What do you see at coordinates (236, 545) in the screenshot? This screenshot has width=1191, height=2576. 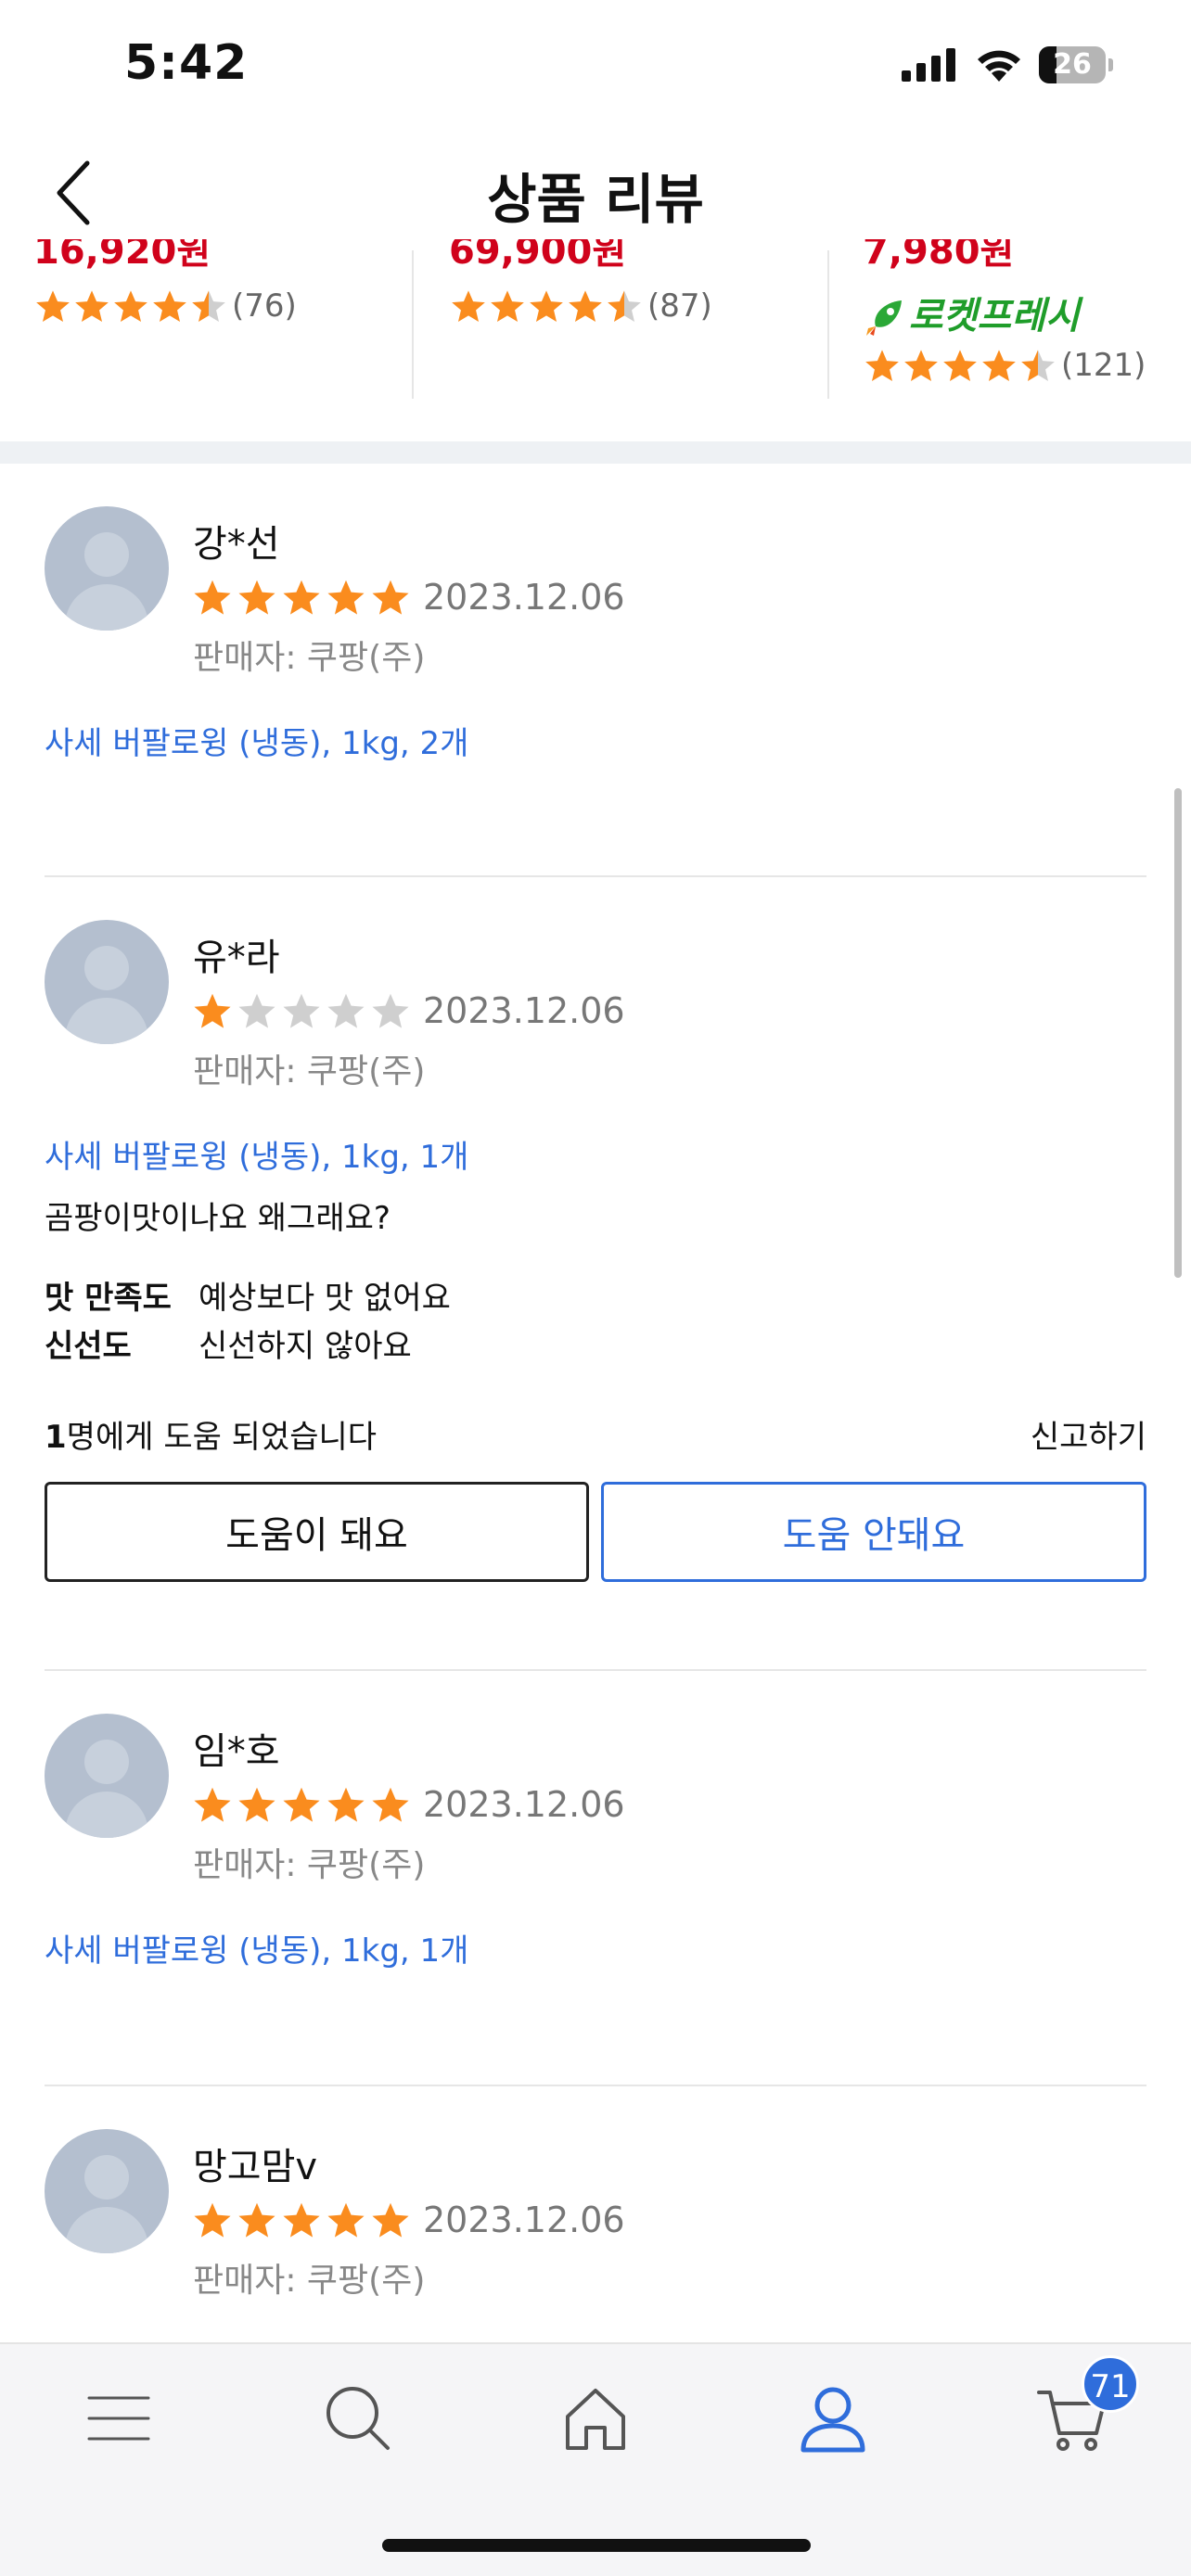 I see `reviewer-name: 강*선` at bounding box center [236, 545].